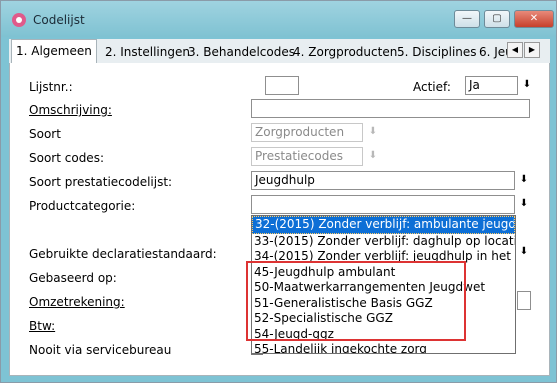 This screenshot has width=559, height=385. I want to click on actief-label: Actief:, so click(432, 87).